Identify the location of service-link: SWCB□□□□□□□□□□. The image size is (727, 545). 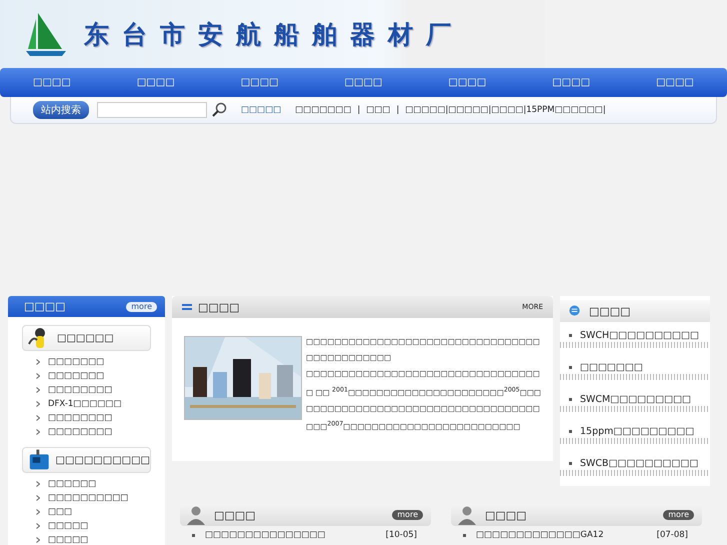
(639, 463).